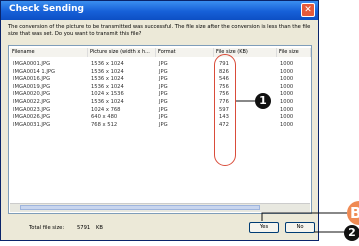 The width and height of the screenshot is (359, 246). I want to click on callout-b-line, so click(304, 216).